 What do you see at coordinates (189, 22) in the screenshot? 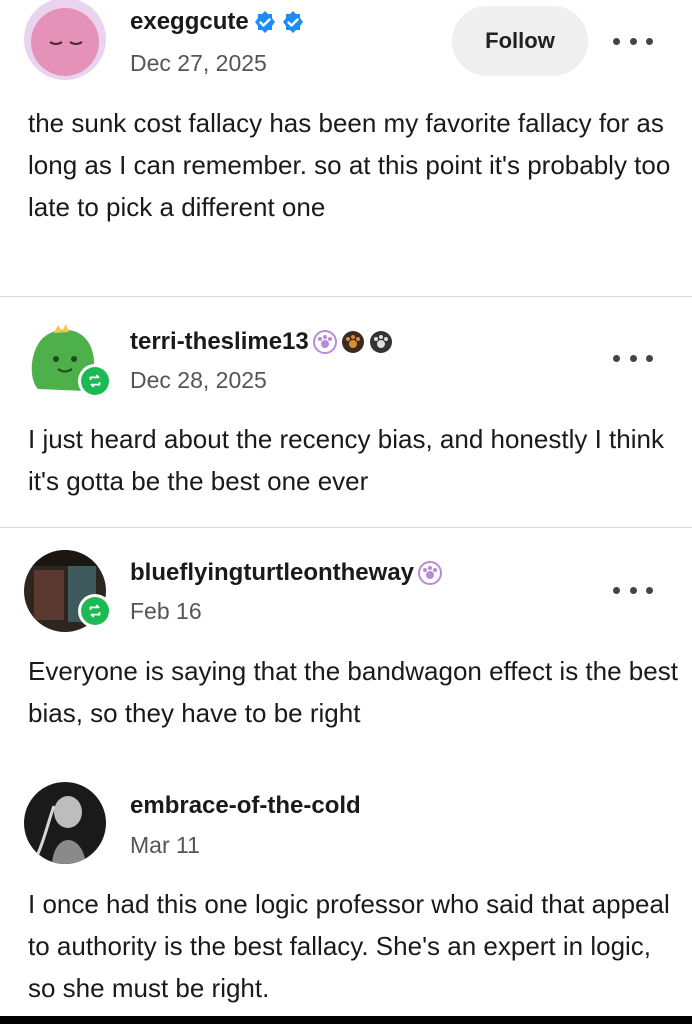
I see `username: exeggcute` at bounding box center [189, 22].